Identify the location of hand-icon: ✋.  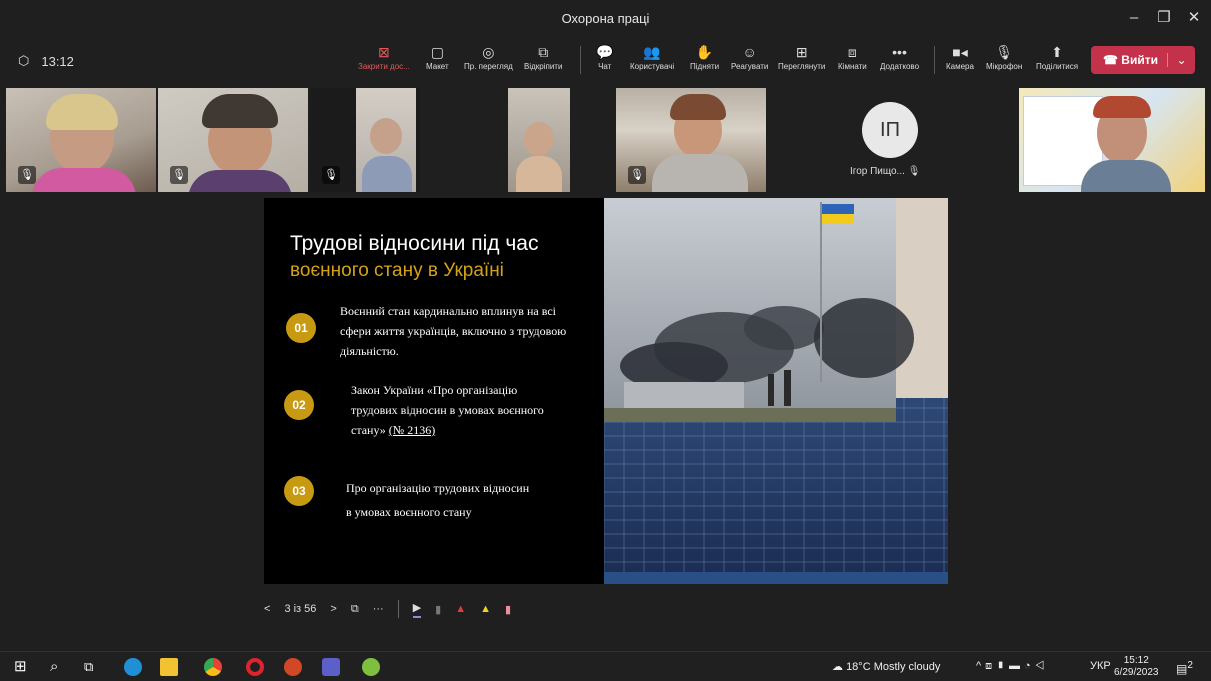
(704, 52).